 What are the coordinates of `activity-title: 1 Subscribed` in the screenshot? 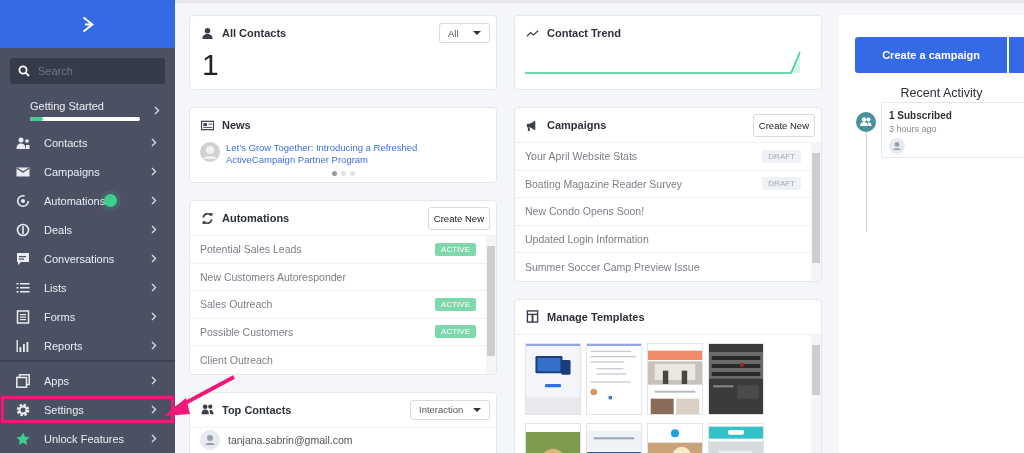 It's located at (921, 115).